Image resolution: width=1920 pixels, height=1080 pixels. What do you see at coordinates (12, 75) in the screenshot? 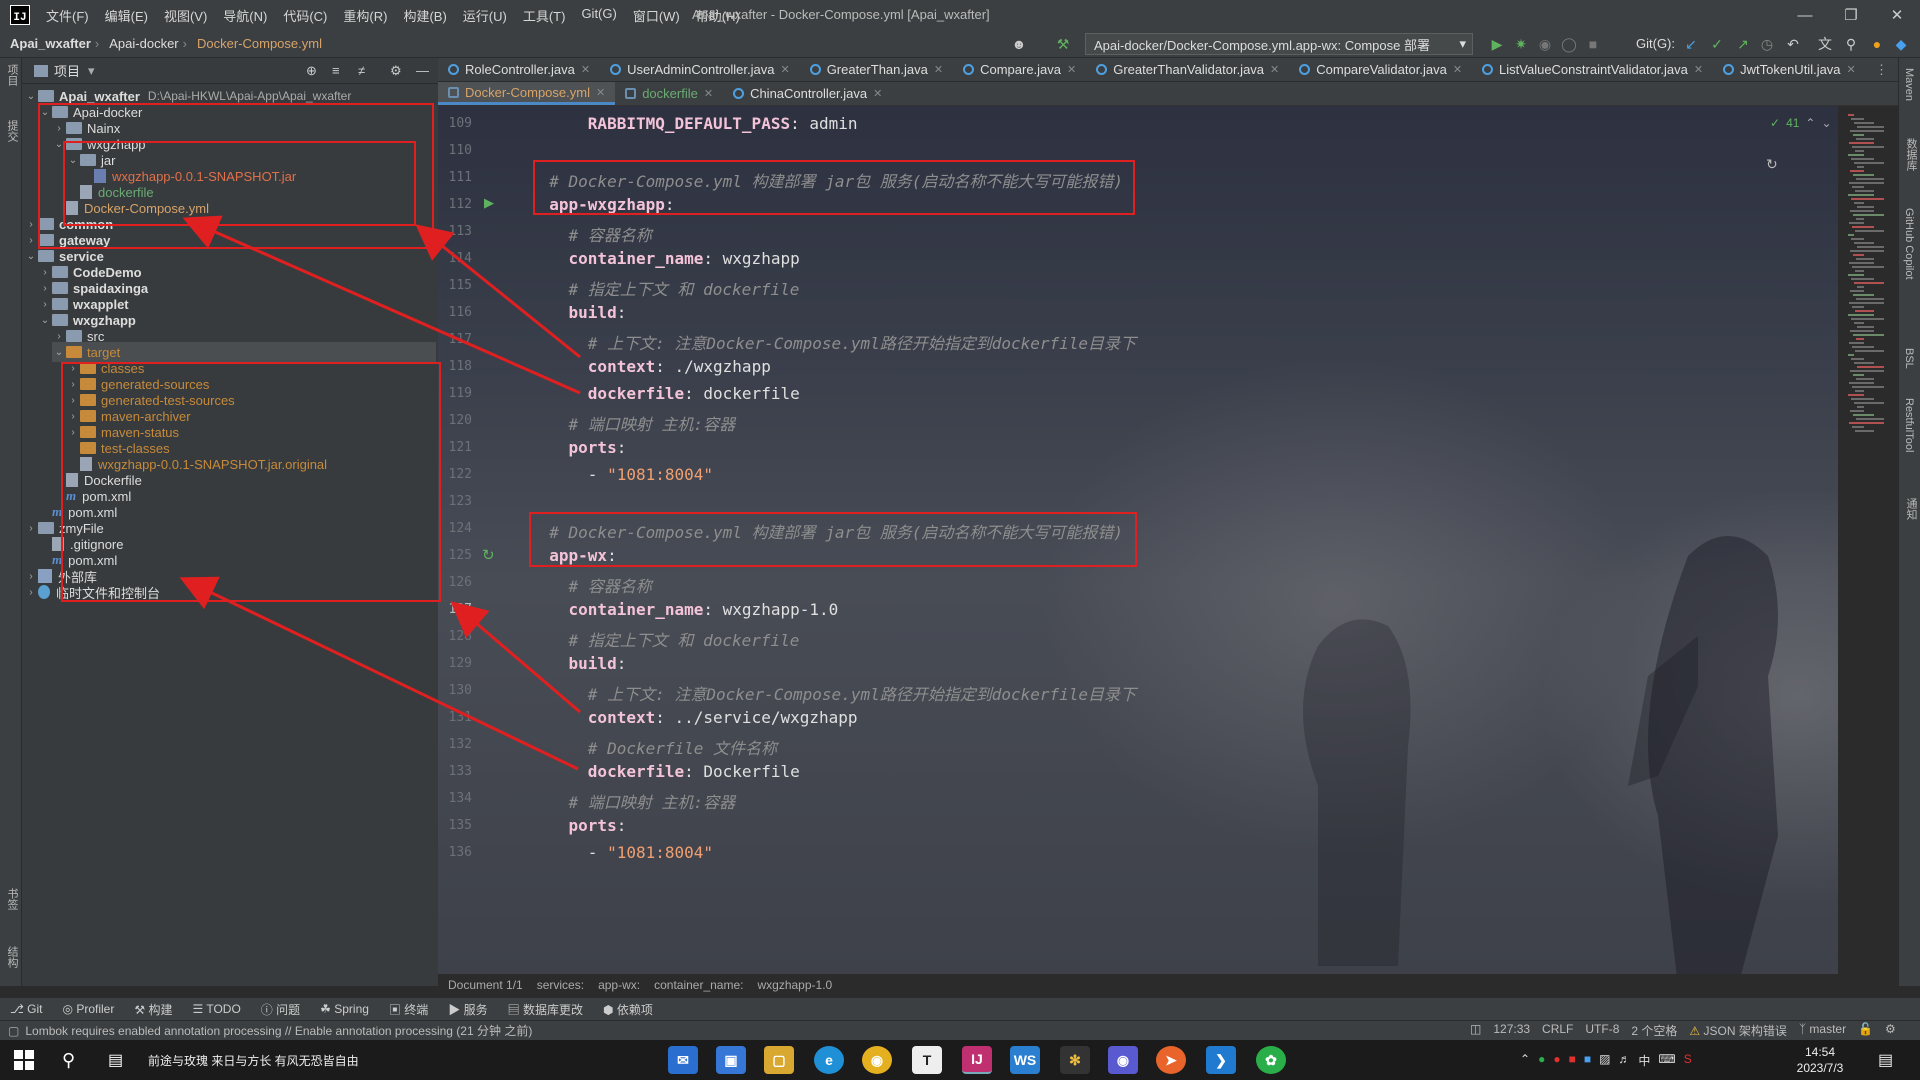
I see `project-tool-tab: 项目` at bounding box center [12, 75].